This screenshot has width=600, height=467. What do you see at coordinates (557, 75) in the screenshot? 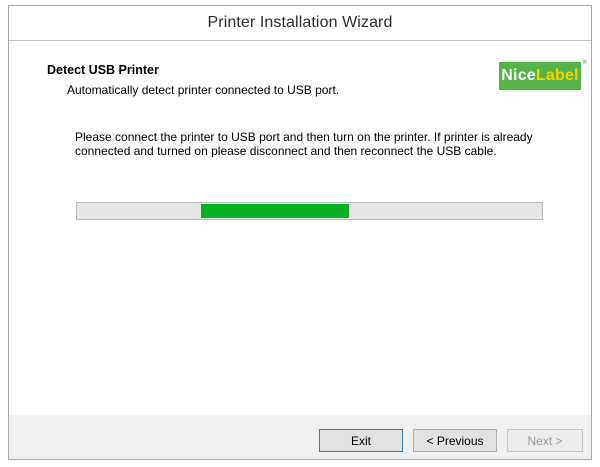
I see `logo-label-text: Label` at bounding box center [557, 75].